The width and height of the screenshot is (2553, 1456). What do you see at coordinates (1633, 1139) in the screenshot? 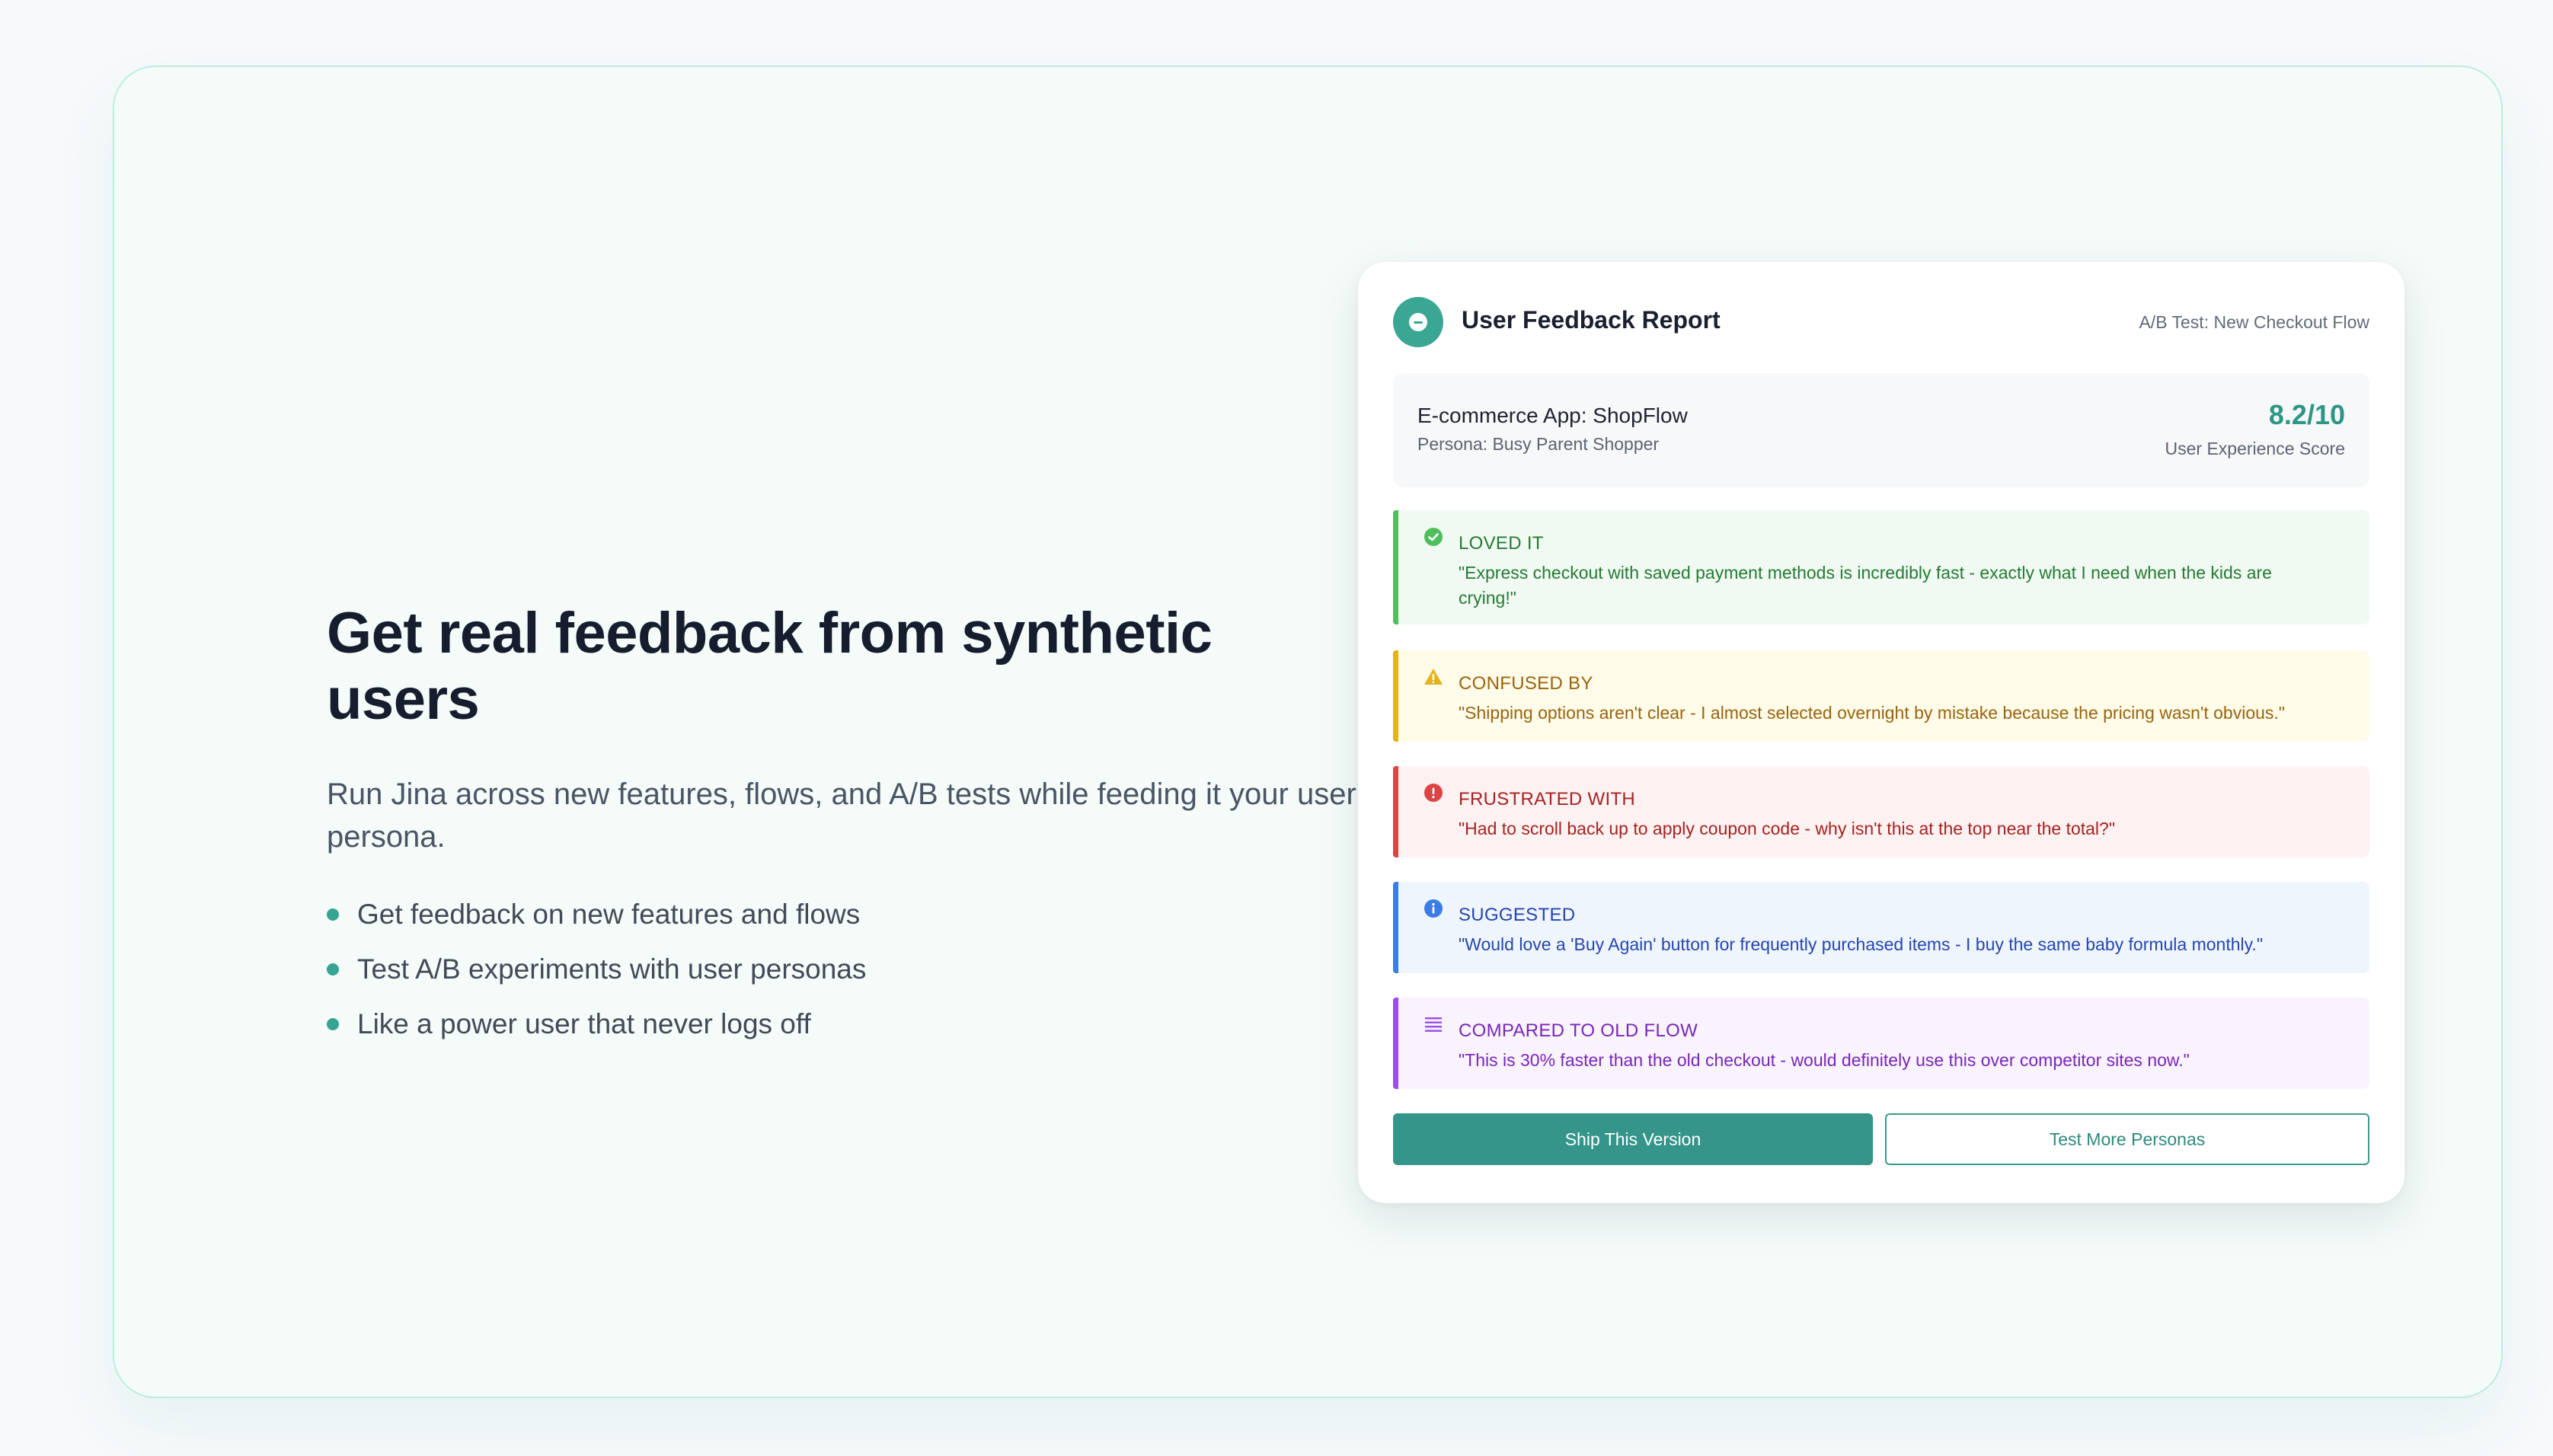
I see `ship-version-button: Ship This Version` at bounding box center [1633, 1139].